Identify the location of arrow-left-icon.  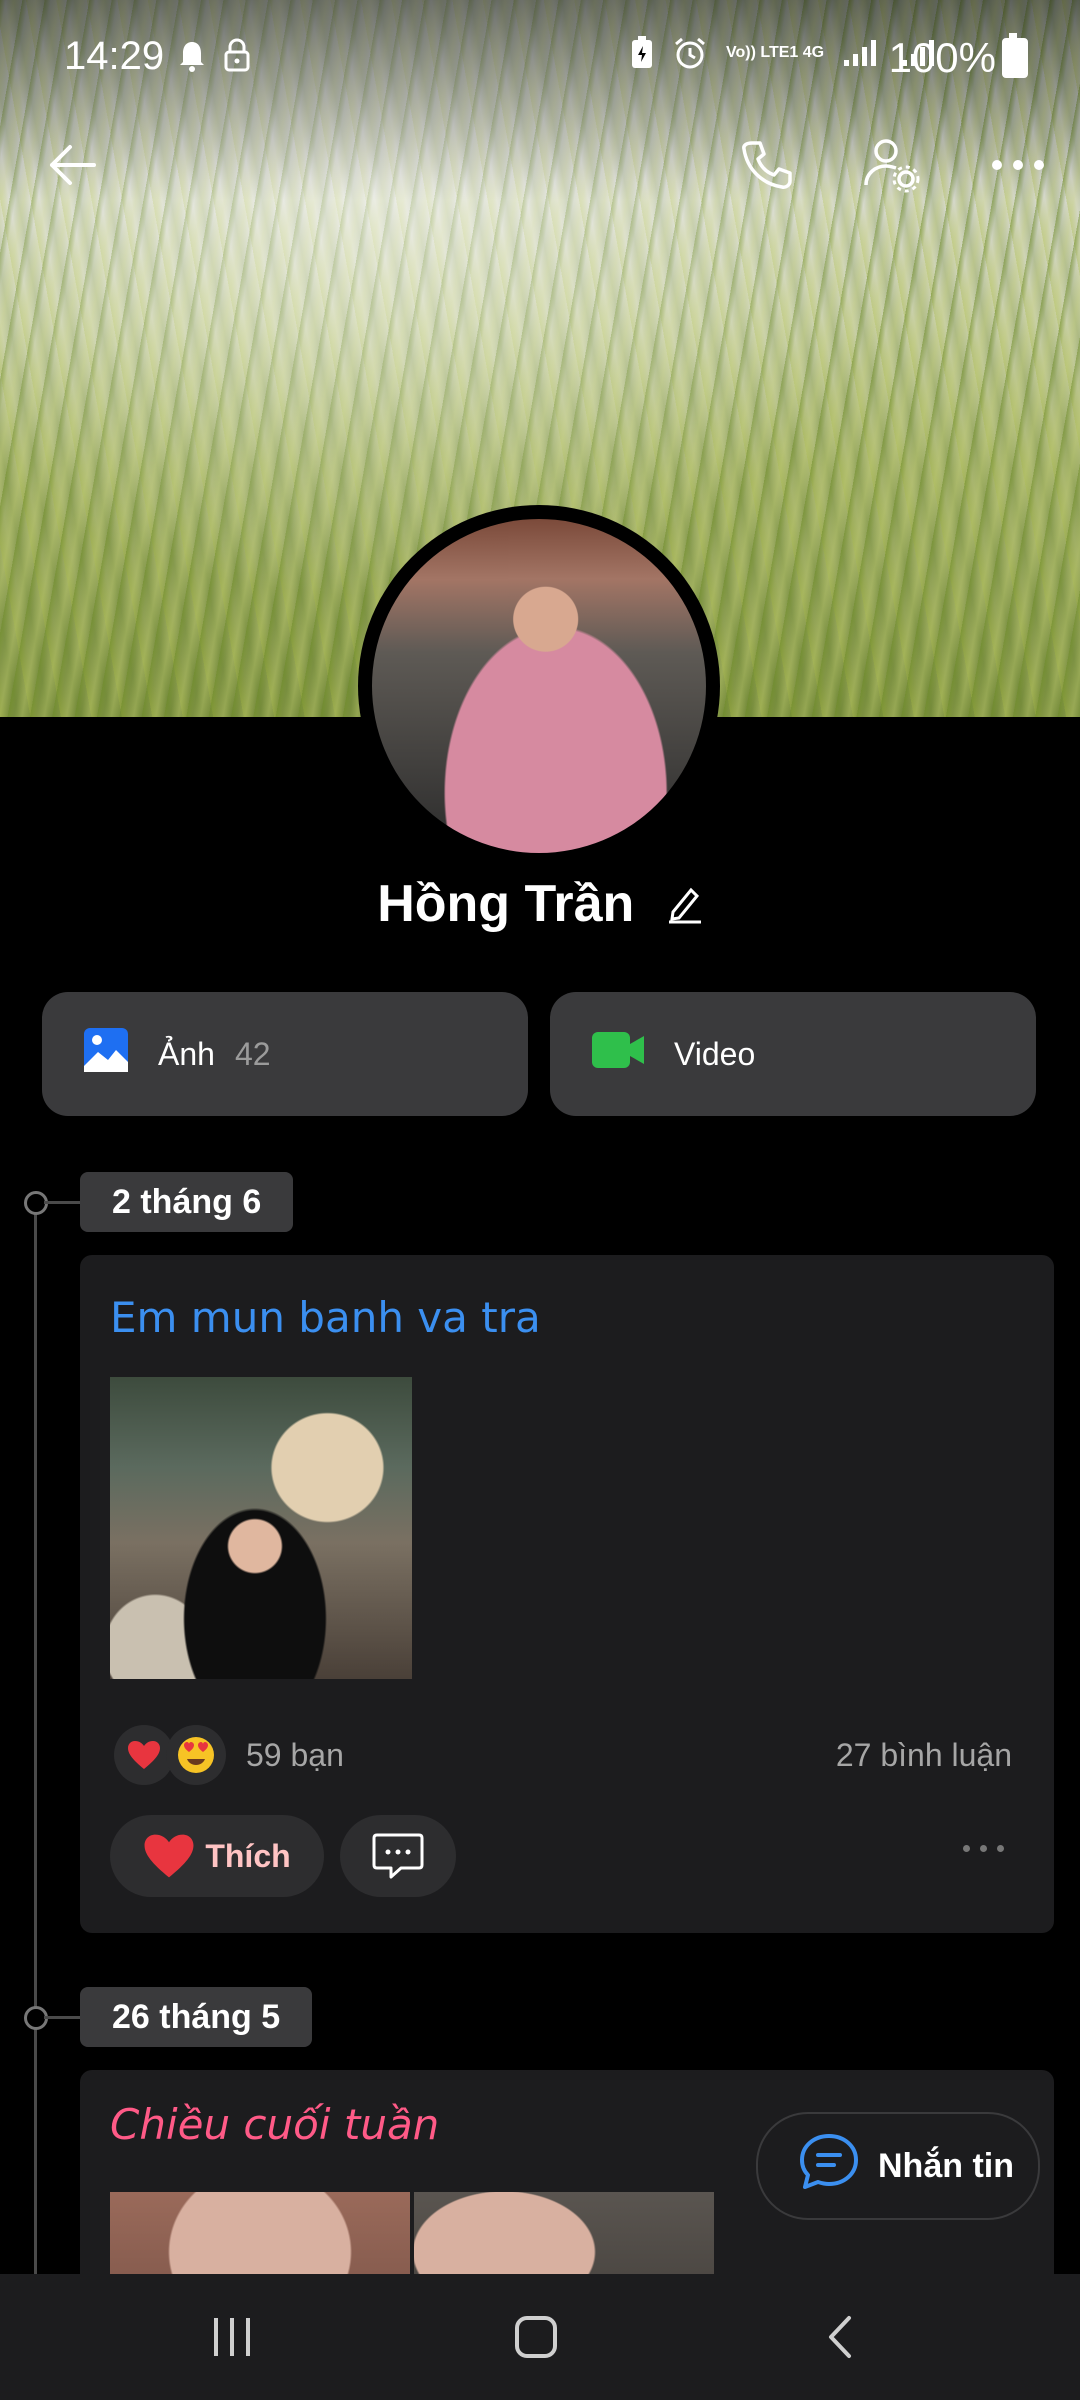
(73, 165).